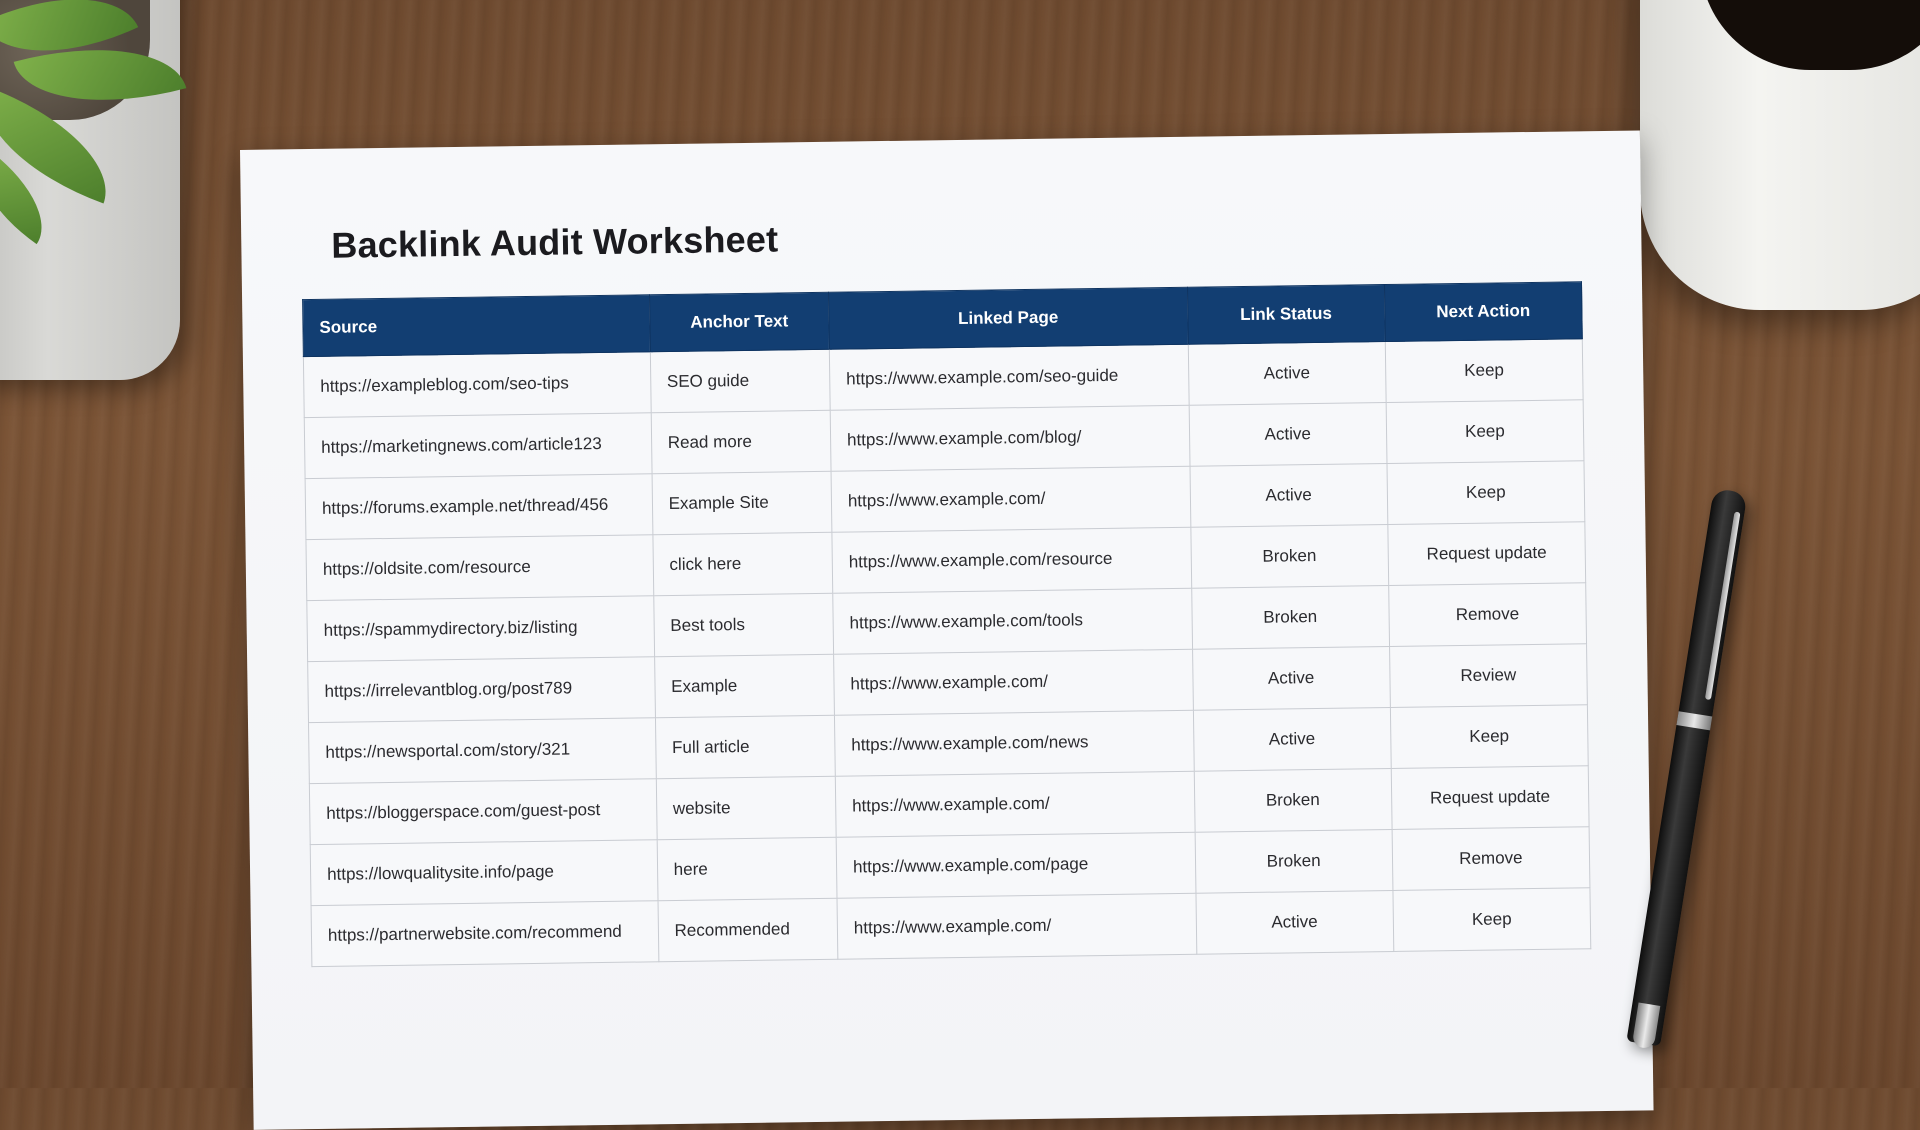  Describe the element at coordinates (746, 869) in the screenshot. I see `anchor-text-cell: here` at that location.